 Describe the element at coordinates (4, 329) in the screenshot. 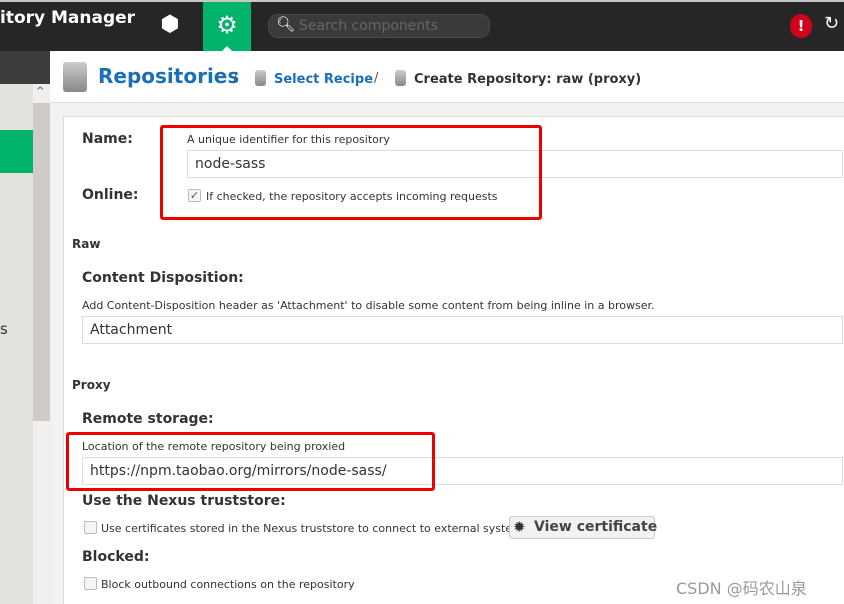

I see `sidebar-item-label: s` at that location.